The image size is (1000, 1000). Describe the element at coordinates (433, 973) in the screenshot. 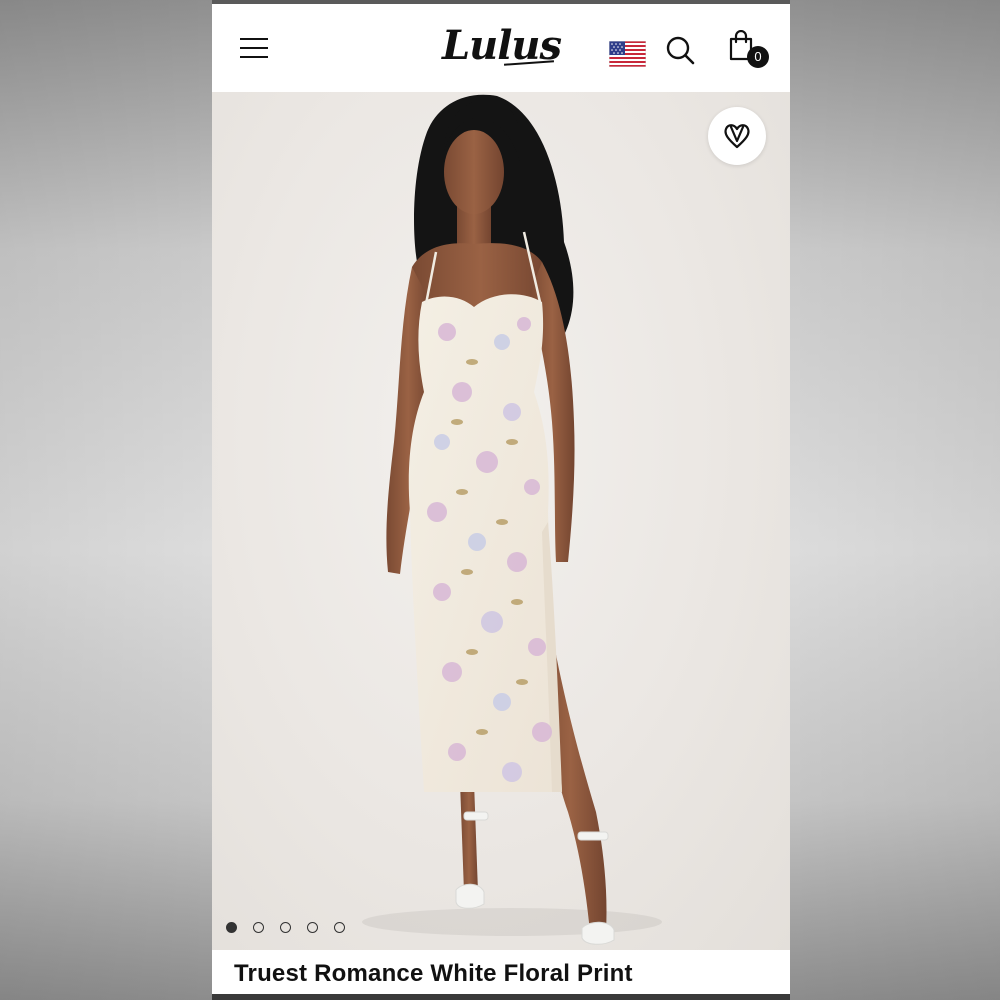

I see `product-title: Truest Romance White Floral Print` at that location.